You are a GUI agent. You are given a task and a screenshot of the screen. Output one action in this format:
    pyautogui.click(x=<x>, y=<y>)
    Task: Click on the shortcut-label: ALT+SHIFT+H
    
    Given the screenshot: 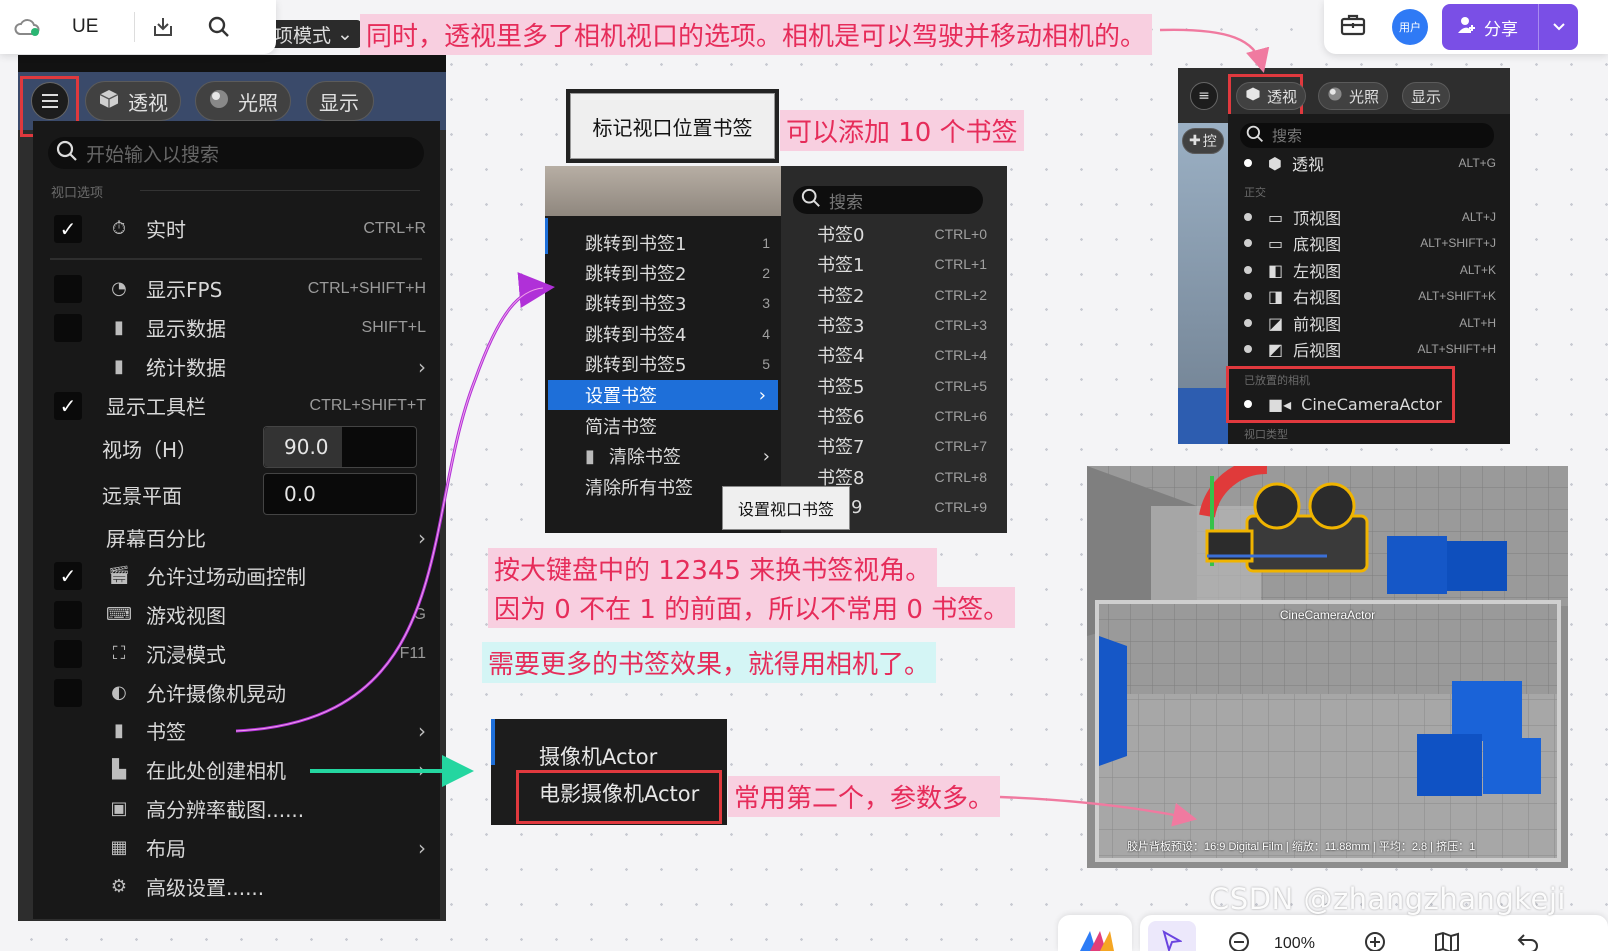 What is the action you would take?
    pyautogui.click(x=1456, y=349)
    